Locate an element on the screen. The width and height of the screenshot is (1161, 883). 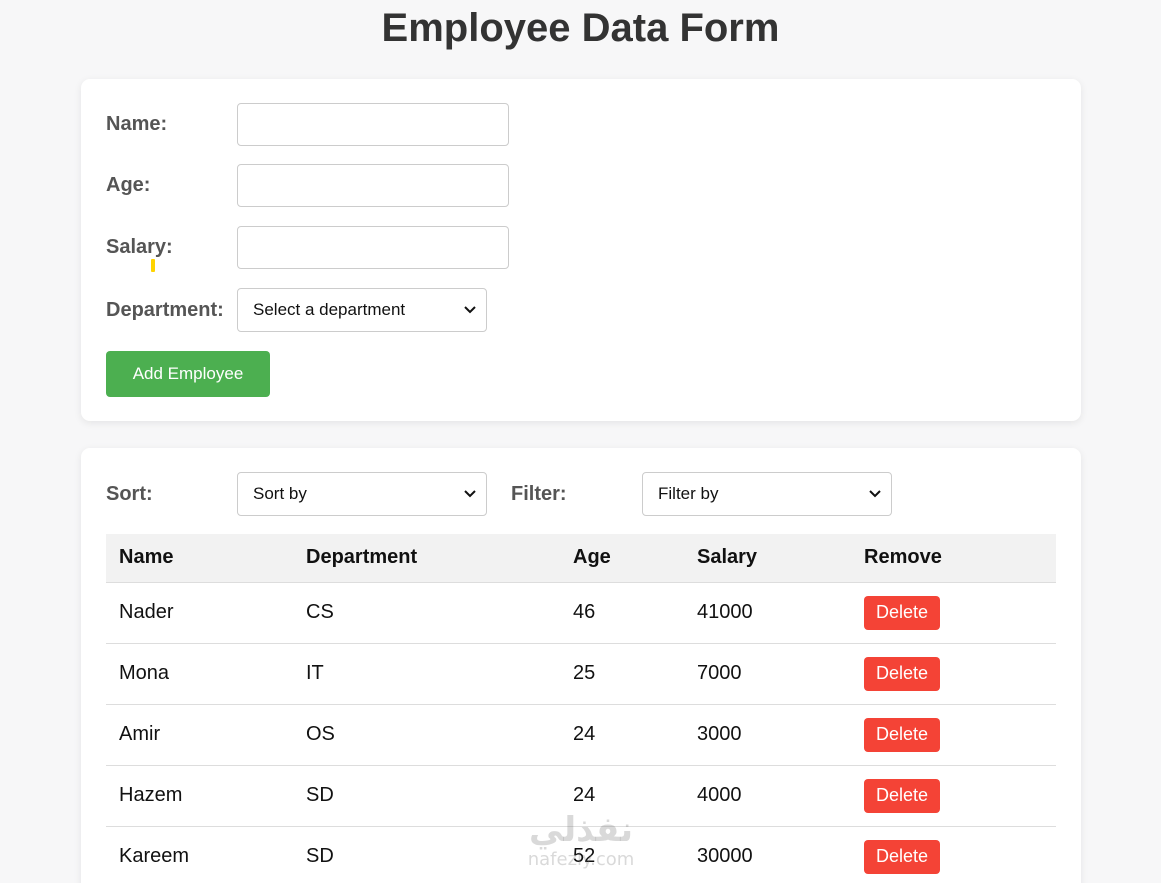
cell-age: 25 is located at coordinates (622, 674).